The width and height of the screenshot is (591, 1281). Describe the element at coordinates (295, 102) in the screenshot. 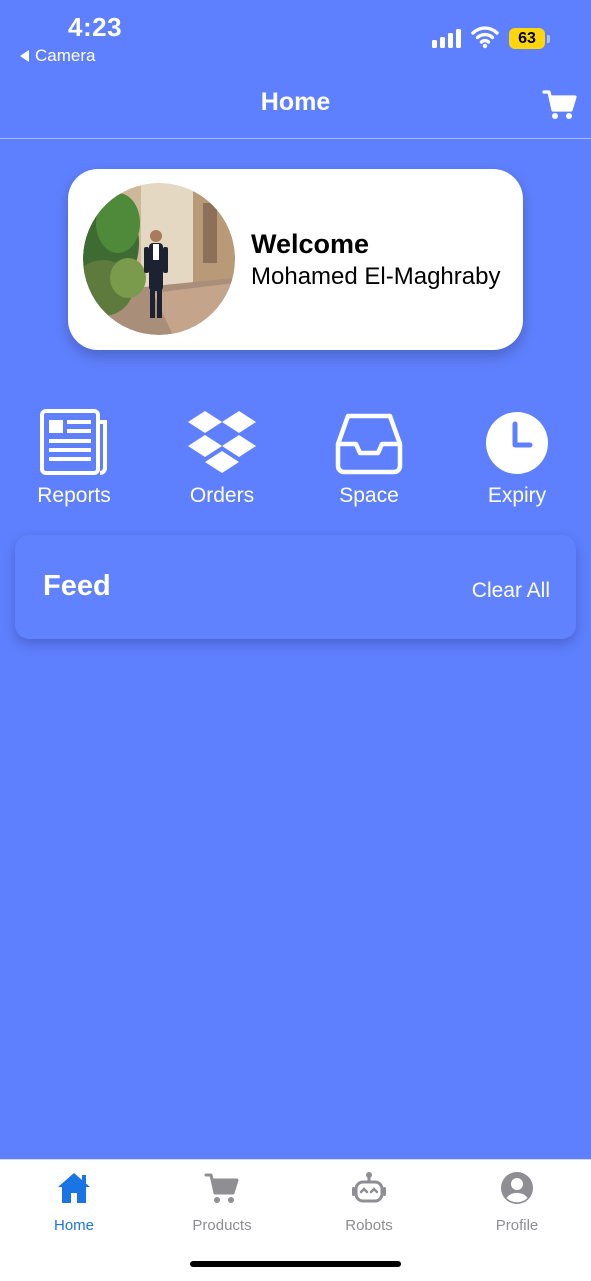

I see `page-title: Home` at that location.